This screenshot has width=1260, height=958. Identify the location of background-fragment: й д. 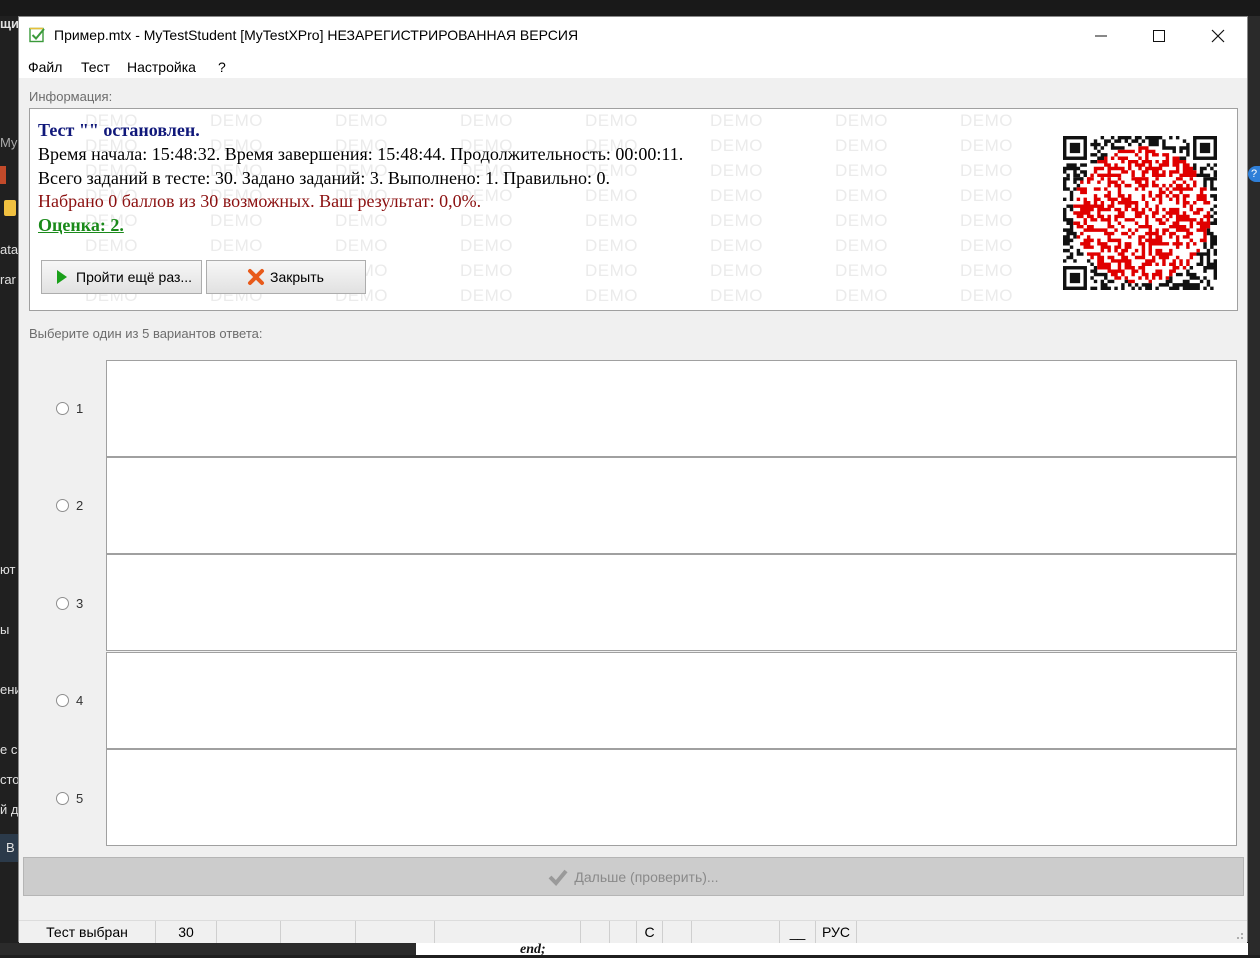
(9, 809).